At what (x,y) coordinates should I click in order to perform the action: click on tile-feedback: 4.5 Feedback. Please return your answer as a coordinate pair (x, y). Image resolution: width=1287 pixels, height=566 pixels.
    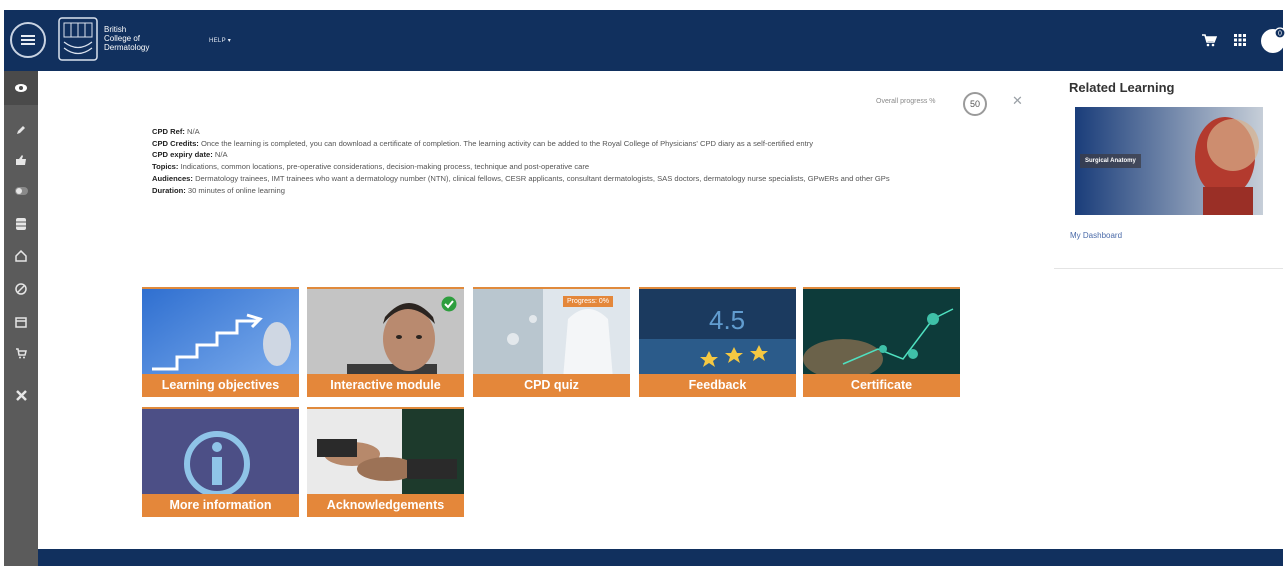
    Looking at the image, I should click on (717, 342).